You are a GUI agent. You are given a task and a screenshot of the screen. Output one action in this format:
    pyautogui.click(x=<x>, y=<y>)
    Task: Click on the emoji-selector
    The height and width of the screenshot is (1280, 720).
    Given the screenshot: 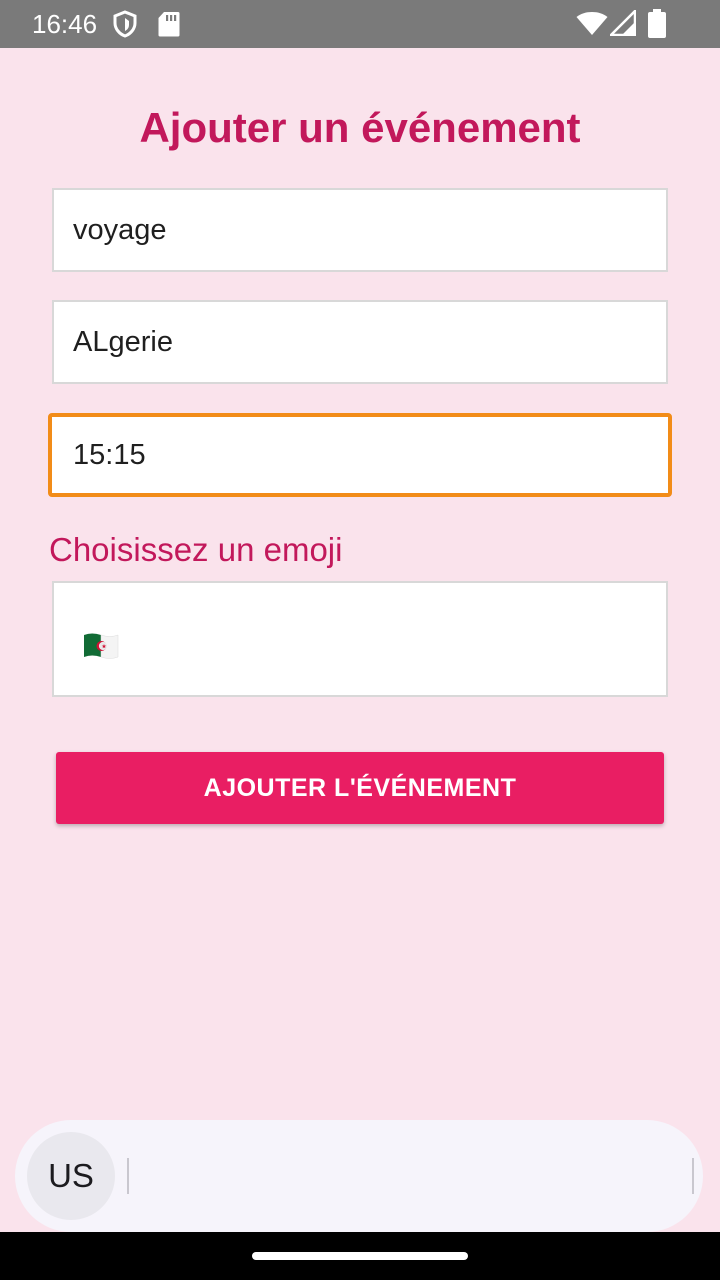 What is the action you would take?
    pyautogui.click(x=360, y=639)
    